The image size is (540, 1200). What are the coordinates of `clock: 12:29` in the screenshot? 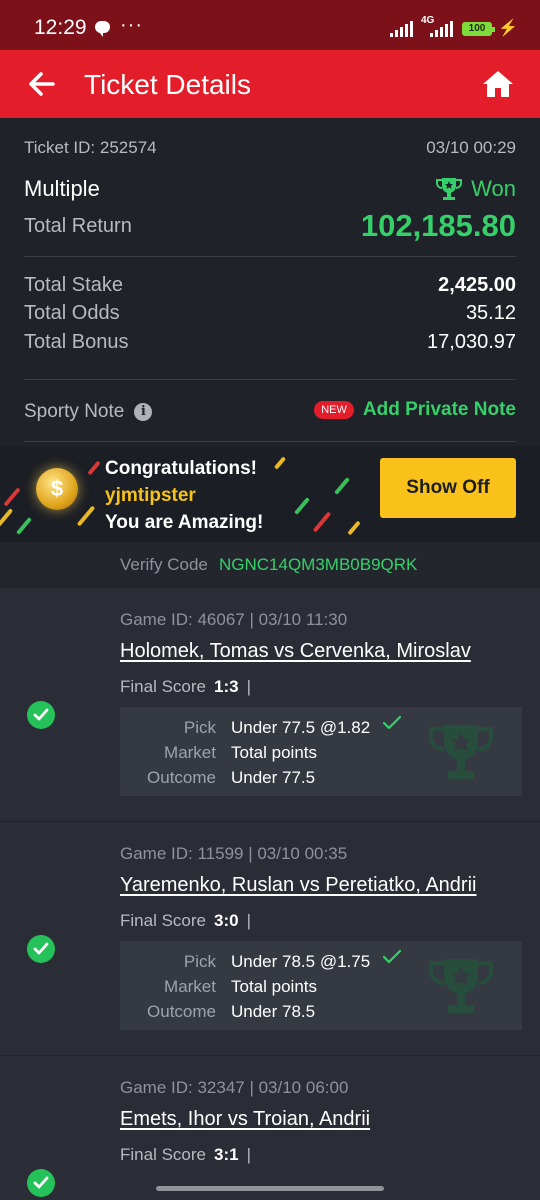 It's located at (60, 27).